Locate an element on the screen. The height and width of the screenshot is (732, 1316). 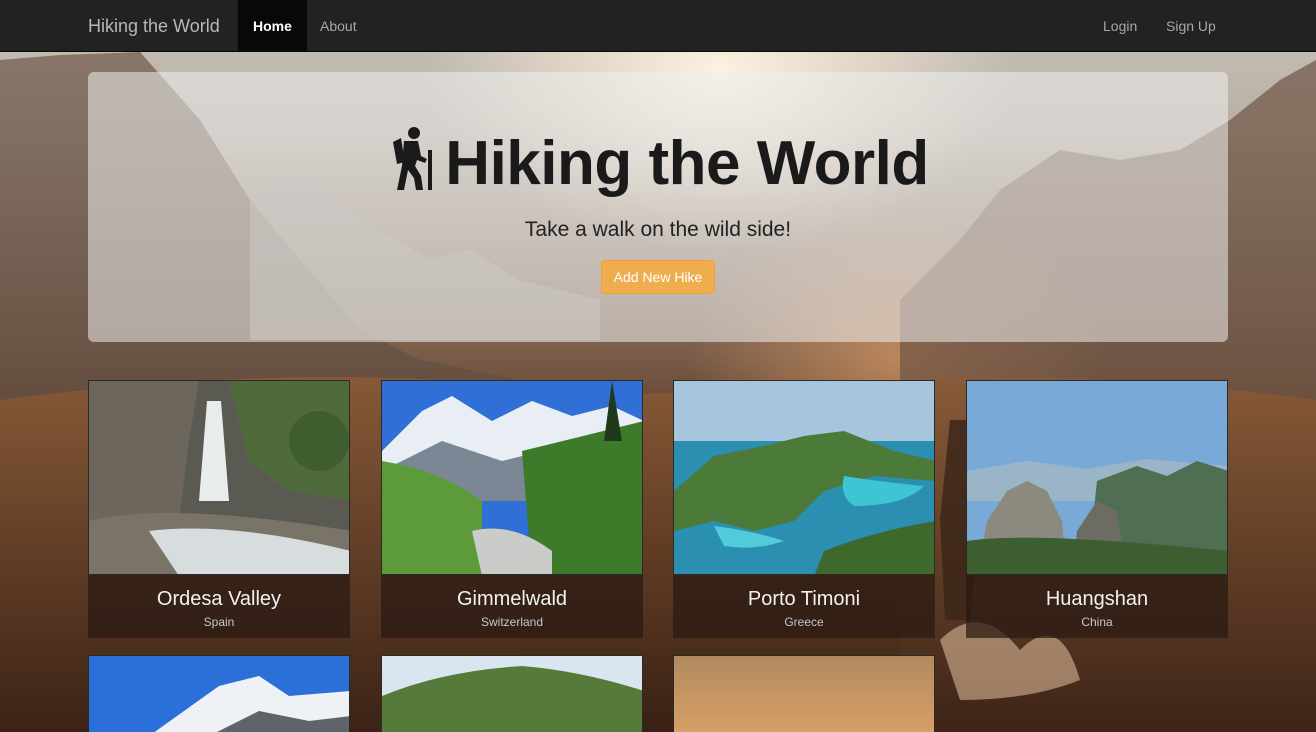
hike-photo-snow-peak is located at coordinates (219, 693).